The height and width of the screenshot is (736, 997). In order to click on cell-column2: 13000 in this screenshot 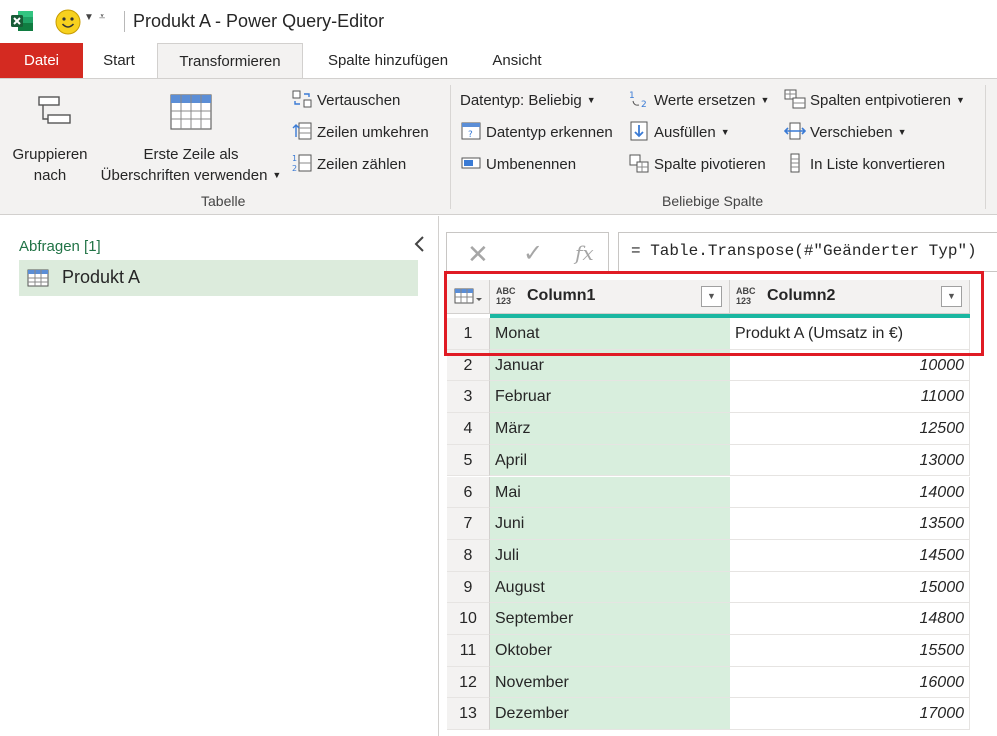, I will do `click(850, 460)`.